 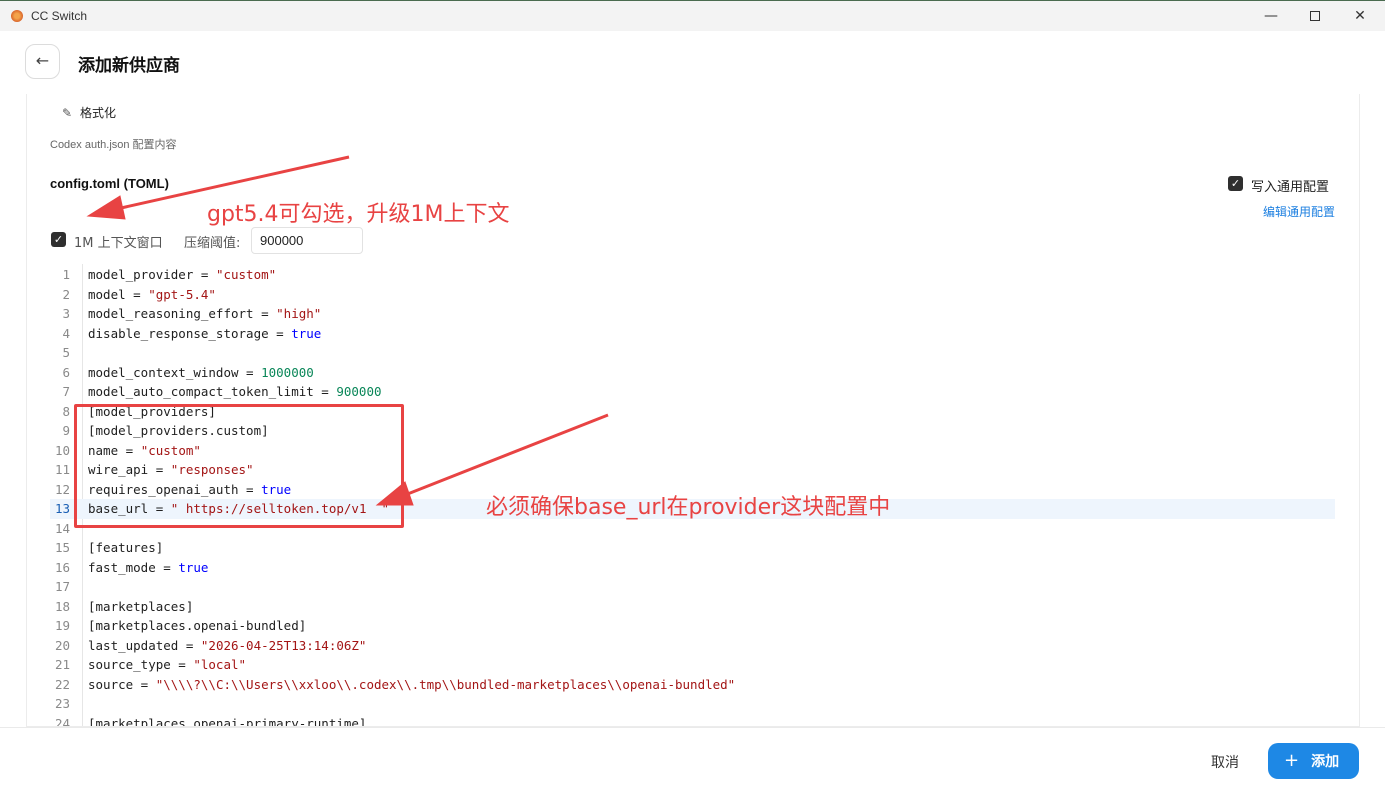 I want to click on code-line: 15 [features], so click(x=692, y=548).